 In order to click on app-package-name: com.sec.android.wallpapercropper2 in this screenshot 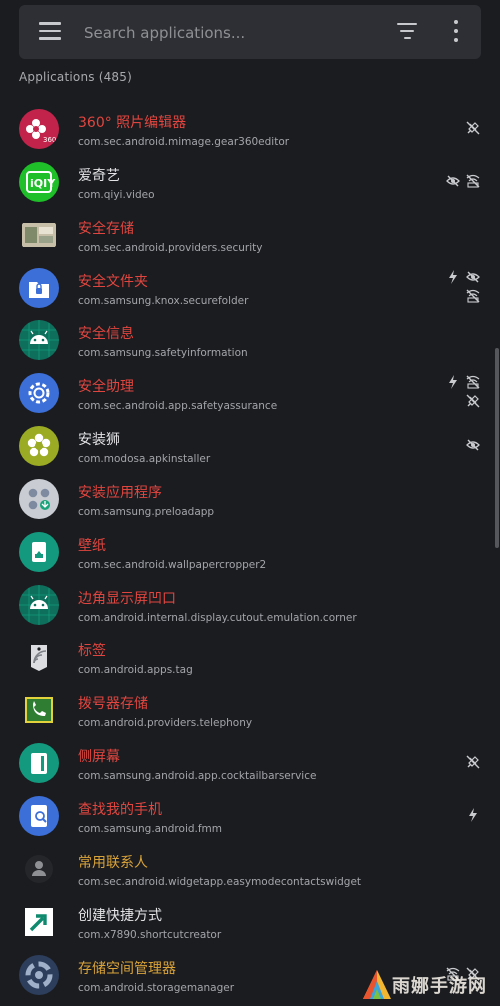, I will do `click(172, 564)`.